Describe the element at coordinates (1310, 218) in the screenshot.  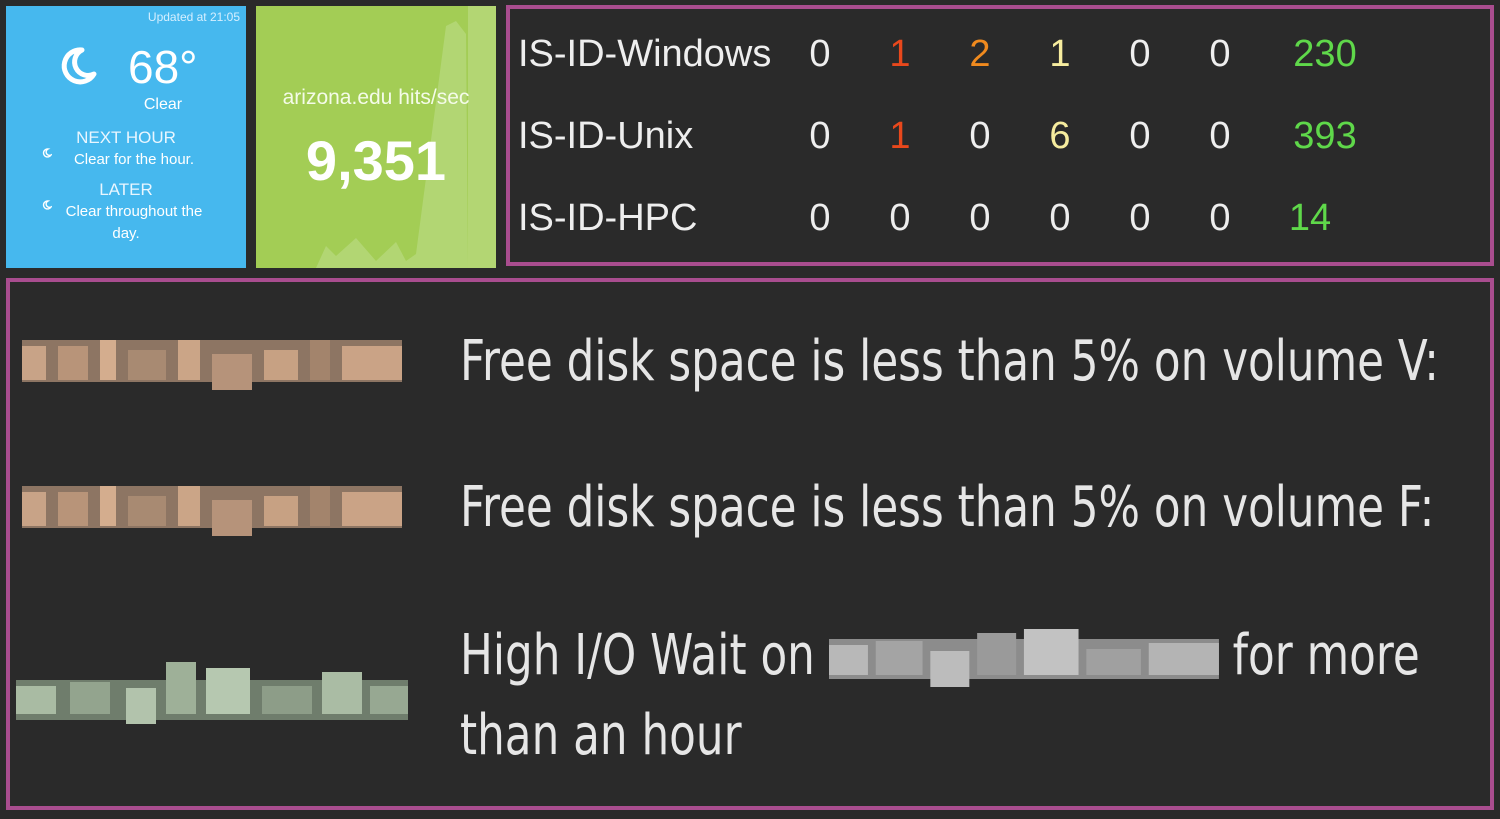
I see `ok-count: 14` at that location.